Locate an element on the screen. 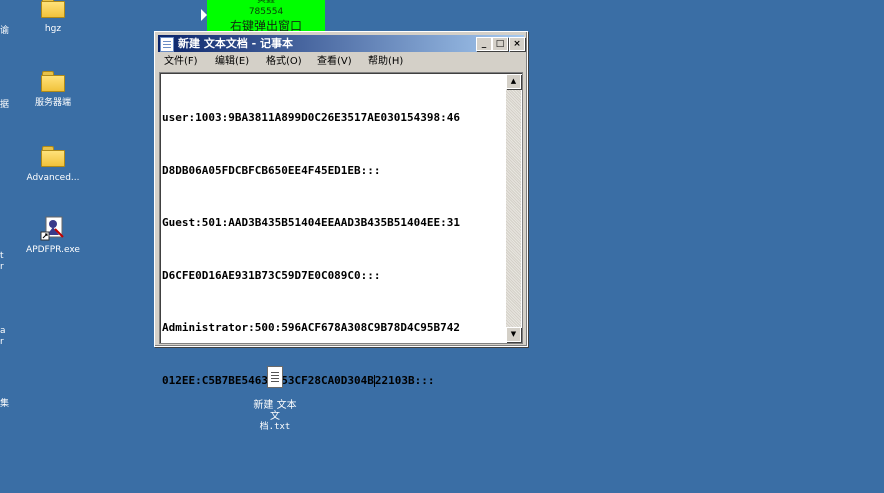  desktop-icon-label: 服务器端 is located at coordinates (52, 103).